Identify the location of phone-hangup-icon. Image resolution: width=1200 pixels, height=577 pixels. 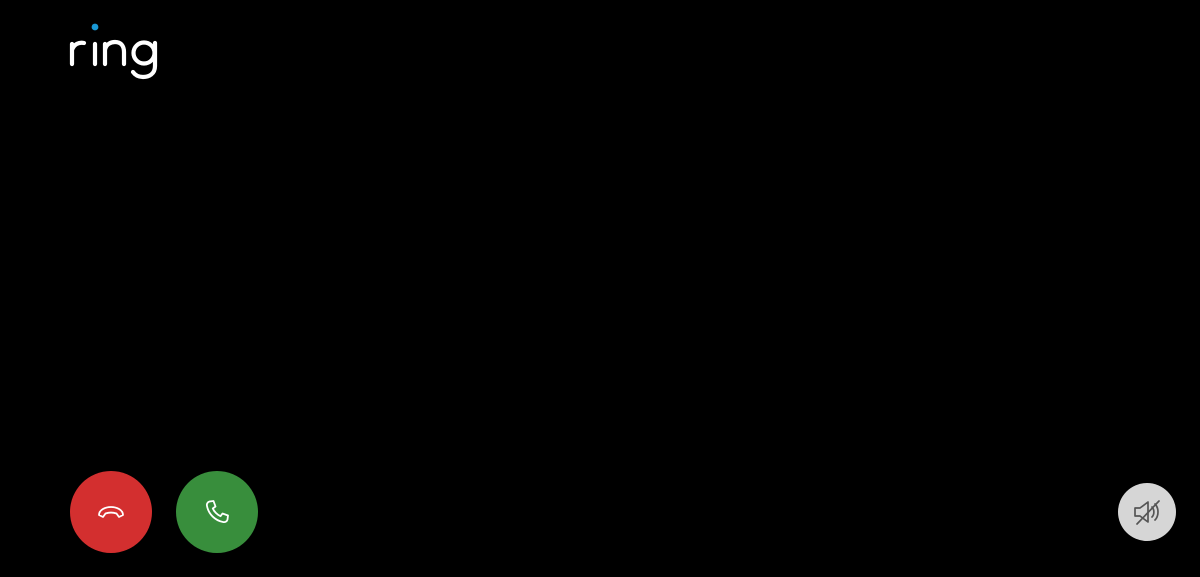
(111, 512).